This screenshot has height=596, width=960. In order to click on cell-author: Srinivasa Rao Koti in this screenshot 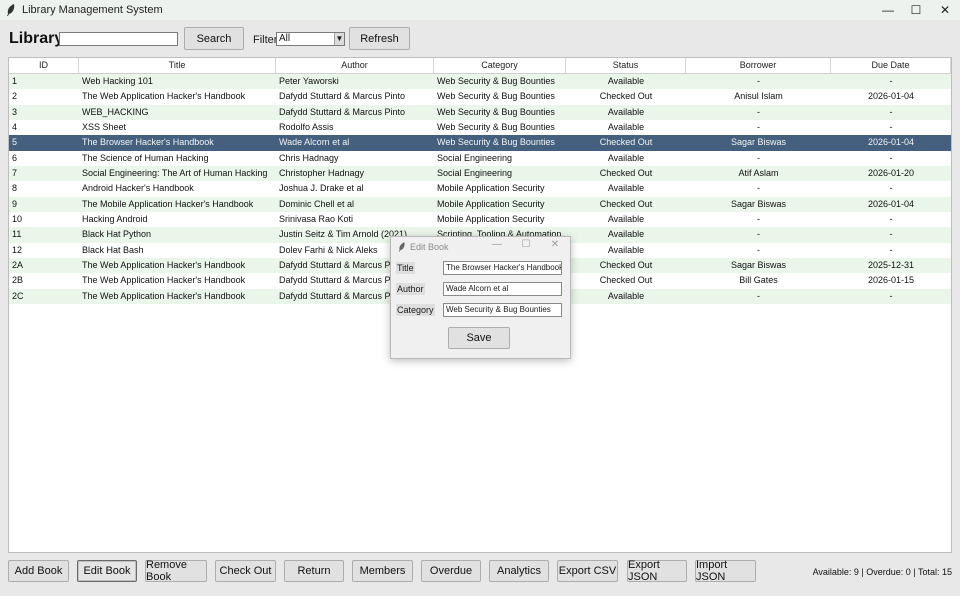, I will do `click(316, 219)`.